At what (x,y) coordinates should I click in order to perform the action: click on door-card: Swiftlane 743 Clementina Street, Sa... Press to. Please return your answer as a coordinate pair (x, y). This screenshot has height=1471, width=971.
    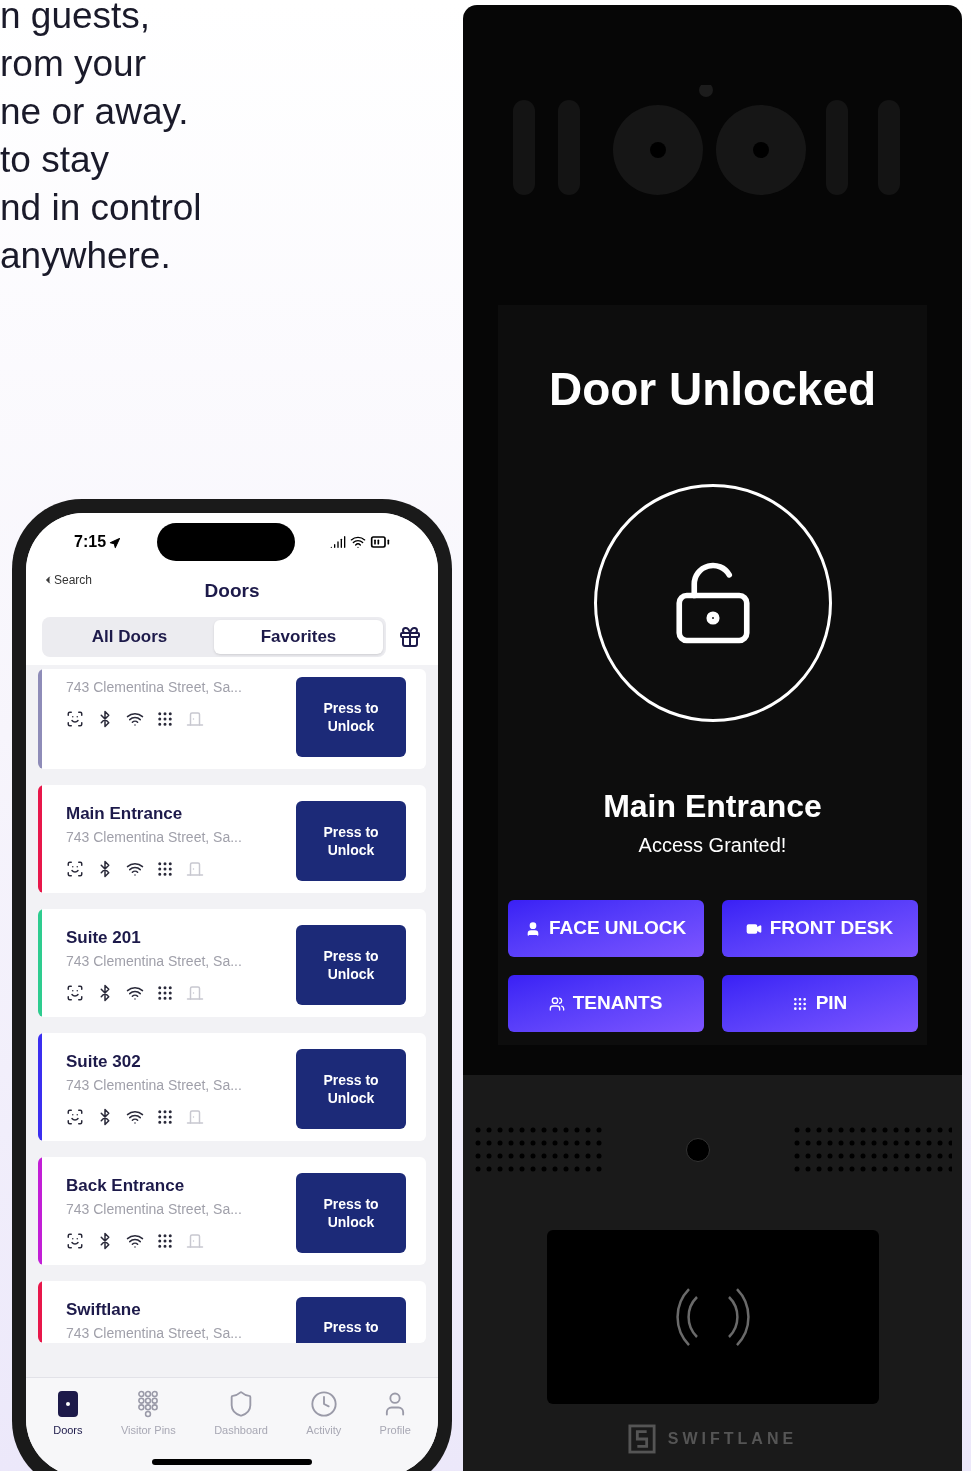
    Looking at the image, I should click on (232, 1312).